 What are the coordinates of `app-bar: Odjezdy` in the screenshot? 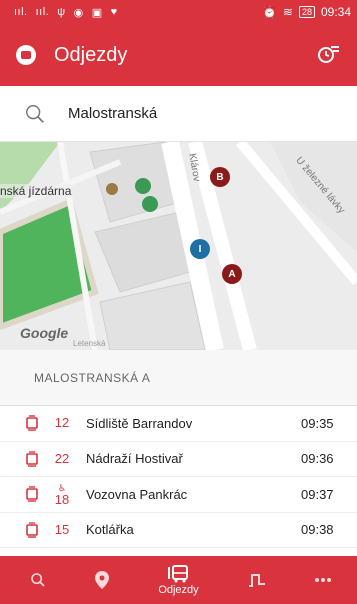 It's located at (178, 55).